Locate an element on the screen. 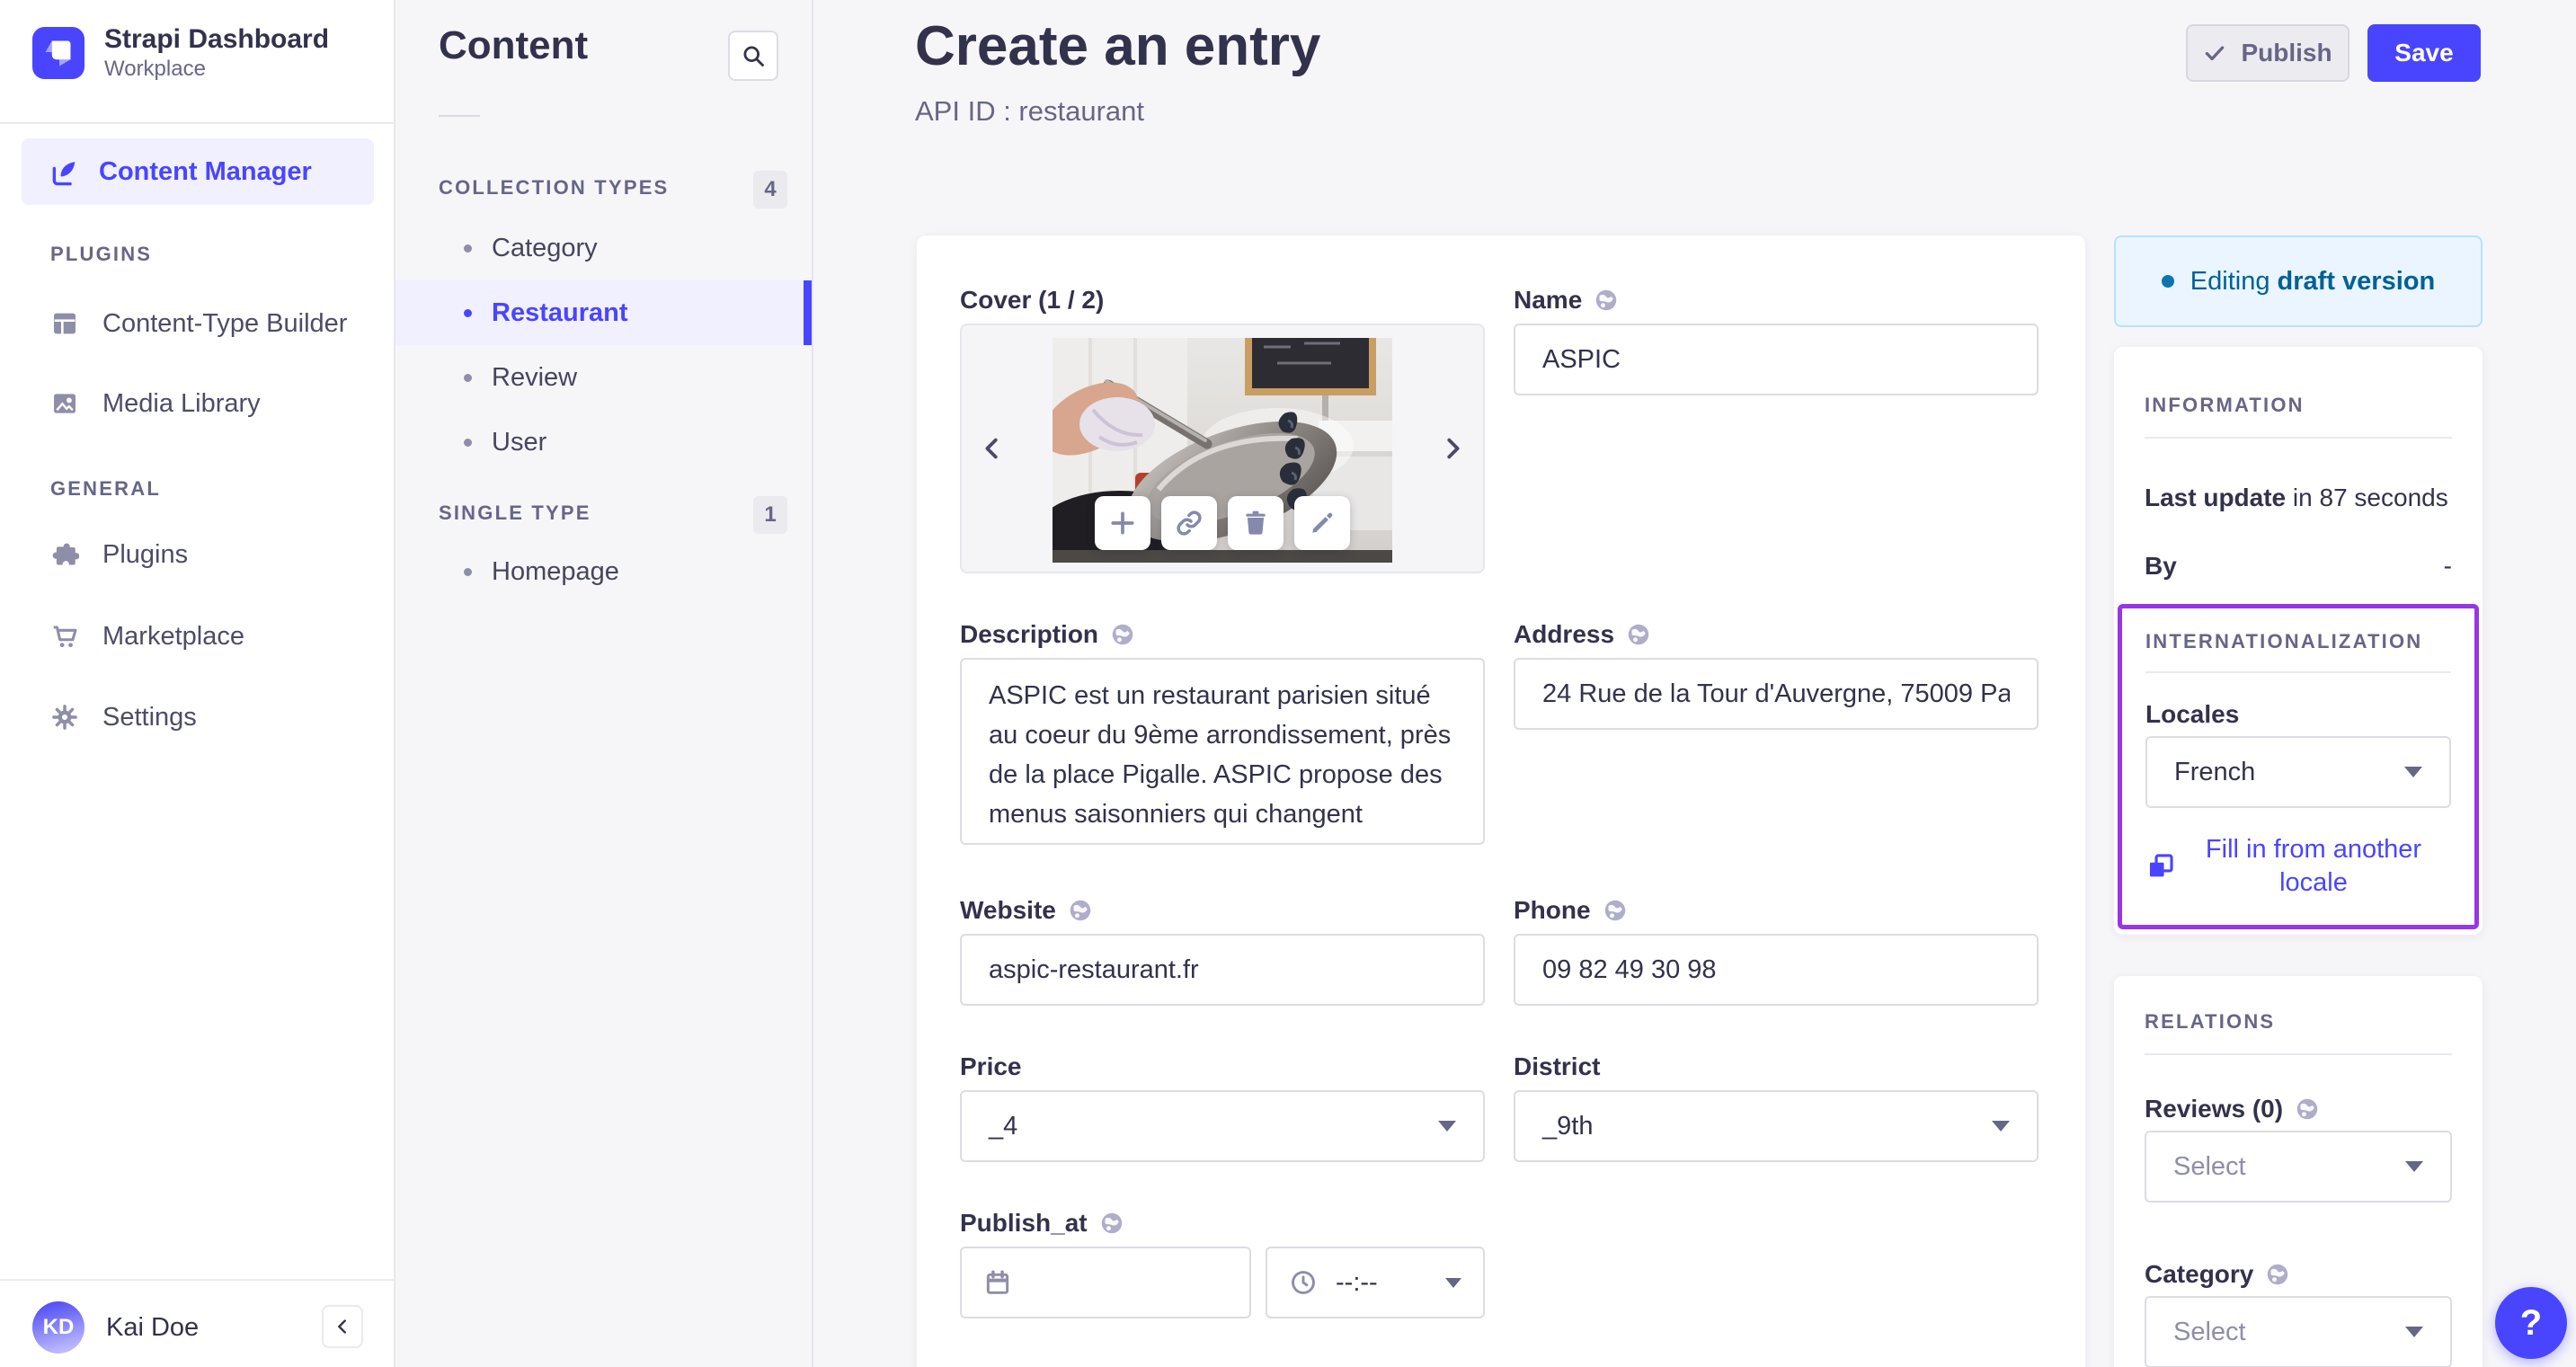 The image size is (2576, 1367). copy-link-button is located at coordinates (1189, 523).